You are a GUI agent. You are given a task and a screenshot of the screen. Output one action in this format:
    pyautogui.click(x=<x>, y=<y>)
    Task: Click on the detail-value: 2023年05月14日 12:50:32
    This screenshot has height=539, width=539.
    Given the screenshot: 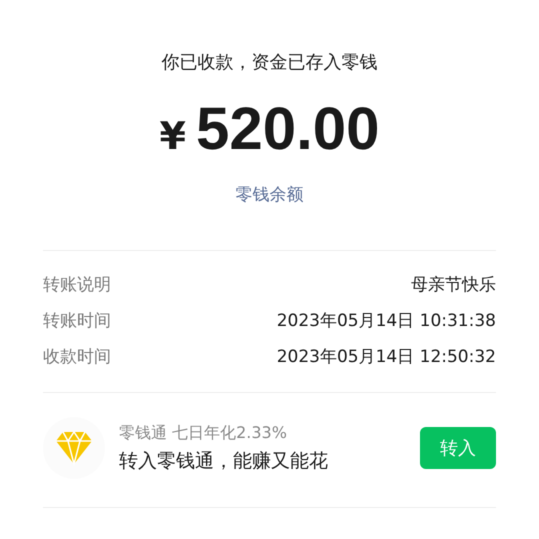 What is the action you would take?
    pyautogui.click(x=386, y=357)
    